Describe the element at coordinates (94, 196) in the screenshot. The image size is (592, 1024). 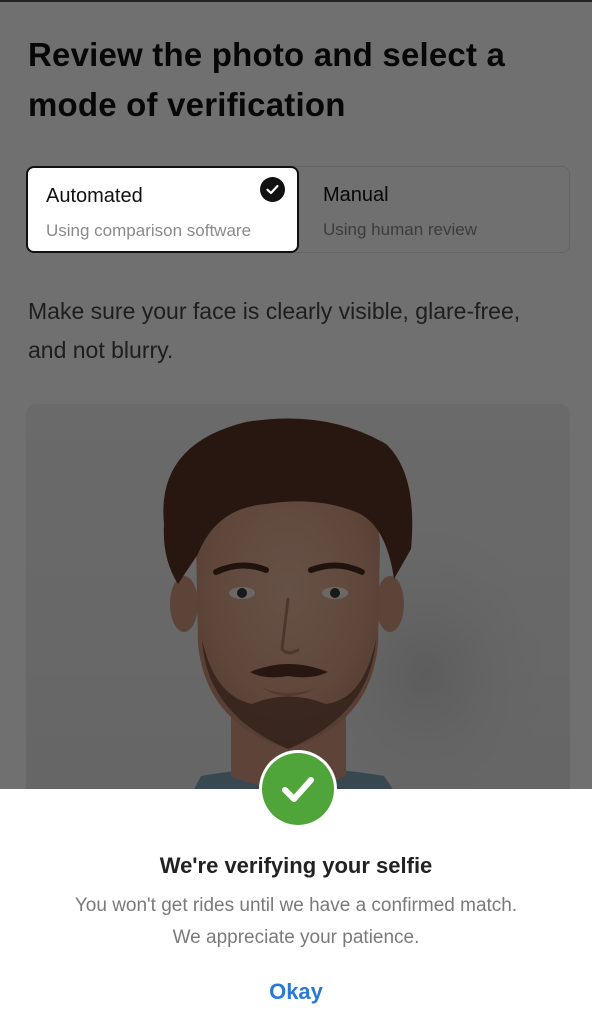
I see `mode-option-label: Automated` at that location.